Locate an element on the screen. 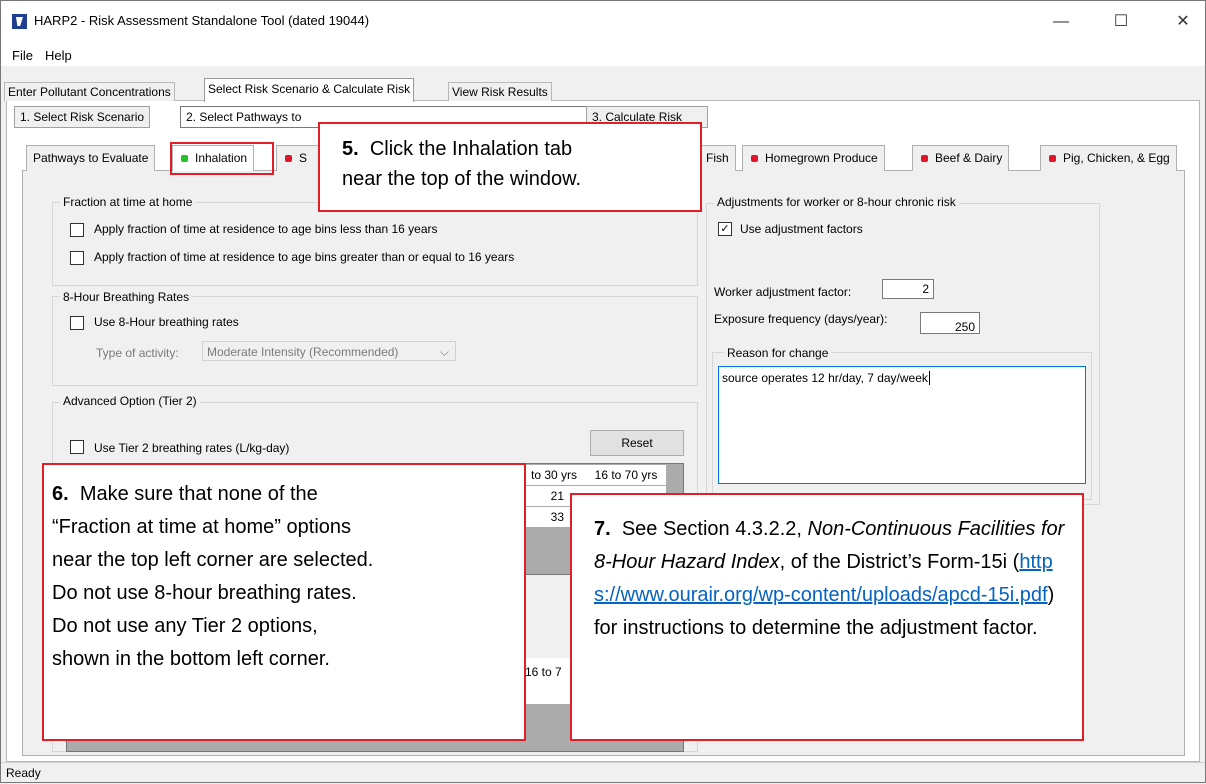  callout-6-number: 6. is located at coordinates (60, 494).